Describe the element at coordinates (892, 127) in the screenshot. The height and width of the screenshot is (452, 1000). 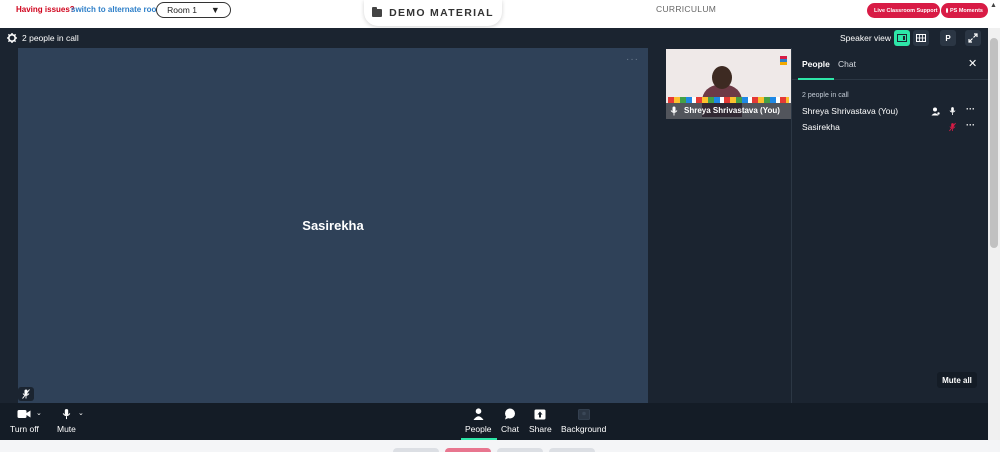
I see `participant-row: Sasirekha ···` at that location.